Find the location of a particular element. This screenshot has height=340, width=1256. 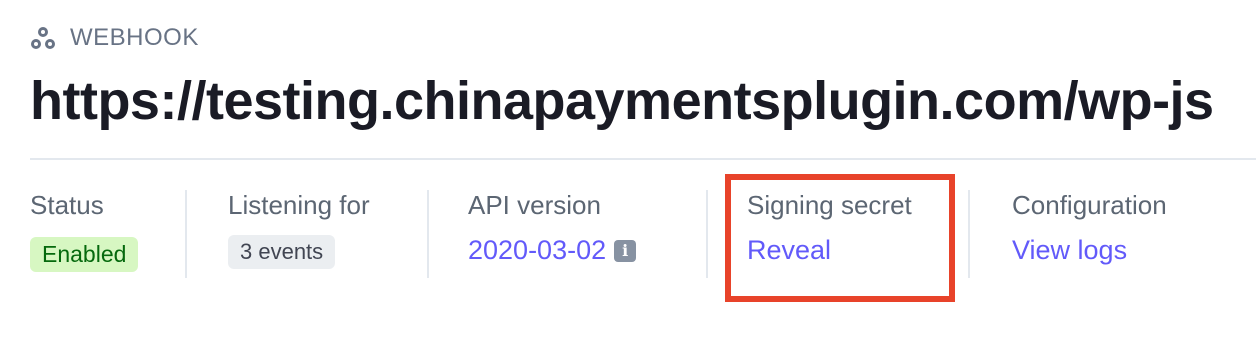

kicker-label: WEBHOOK is located at coordinates (134, 37).